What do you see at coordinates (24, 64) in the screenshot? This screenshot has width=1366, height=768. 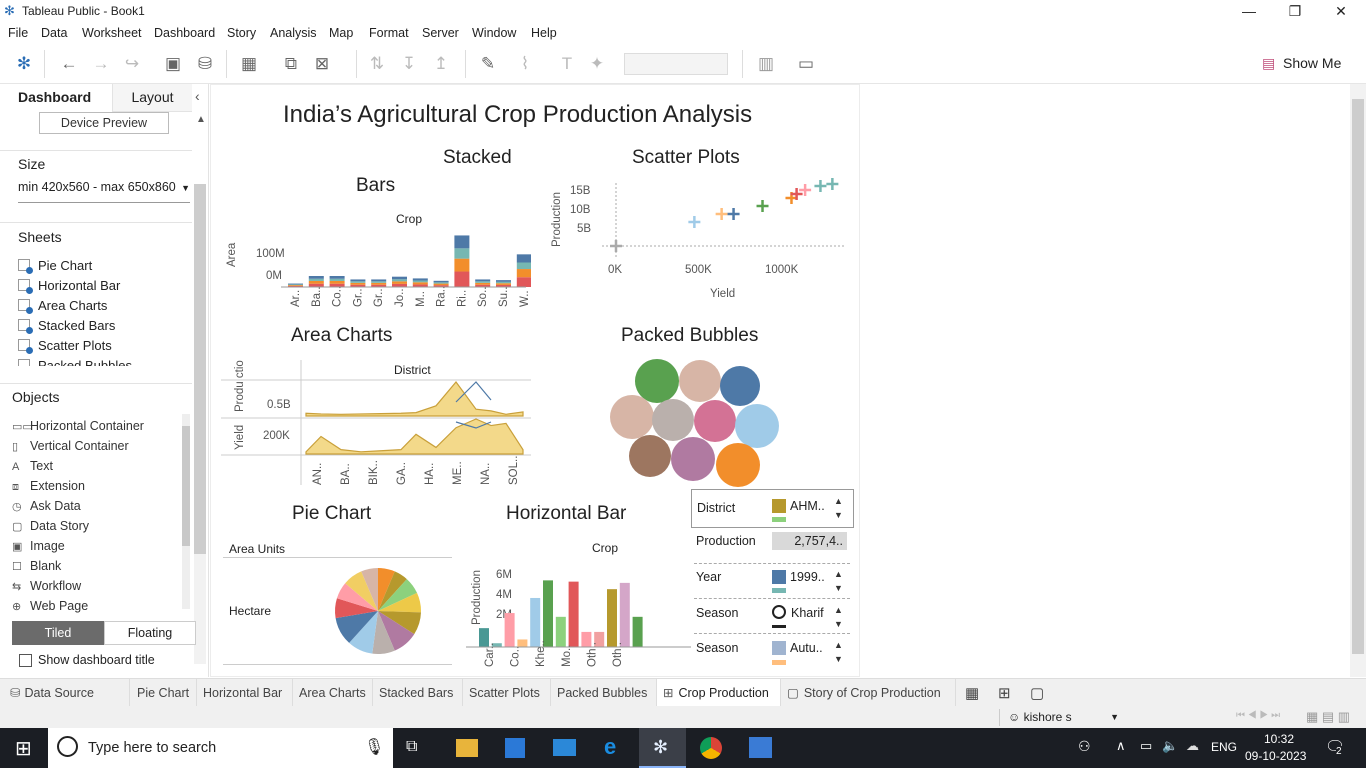 I see `tableau-home-icon: ✻` at bounding box center [24, 64].